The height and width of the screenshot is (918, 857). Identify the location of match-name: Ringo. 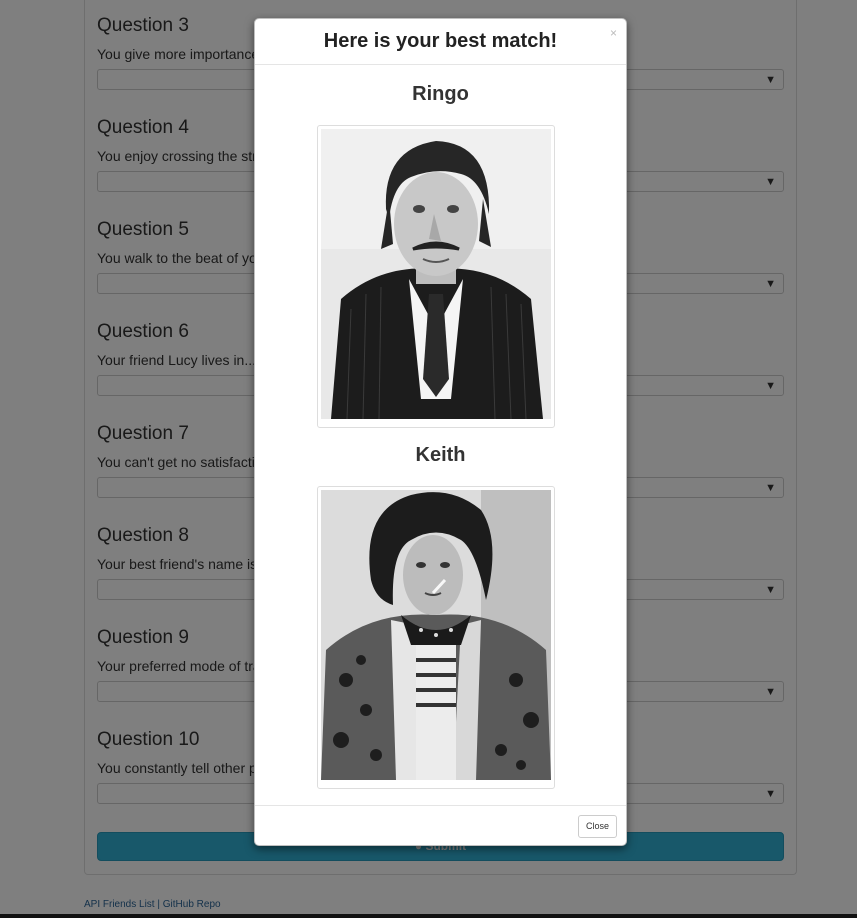
(440, 94).